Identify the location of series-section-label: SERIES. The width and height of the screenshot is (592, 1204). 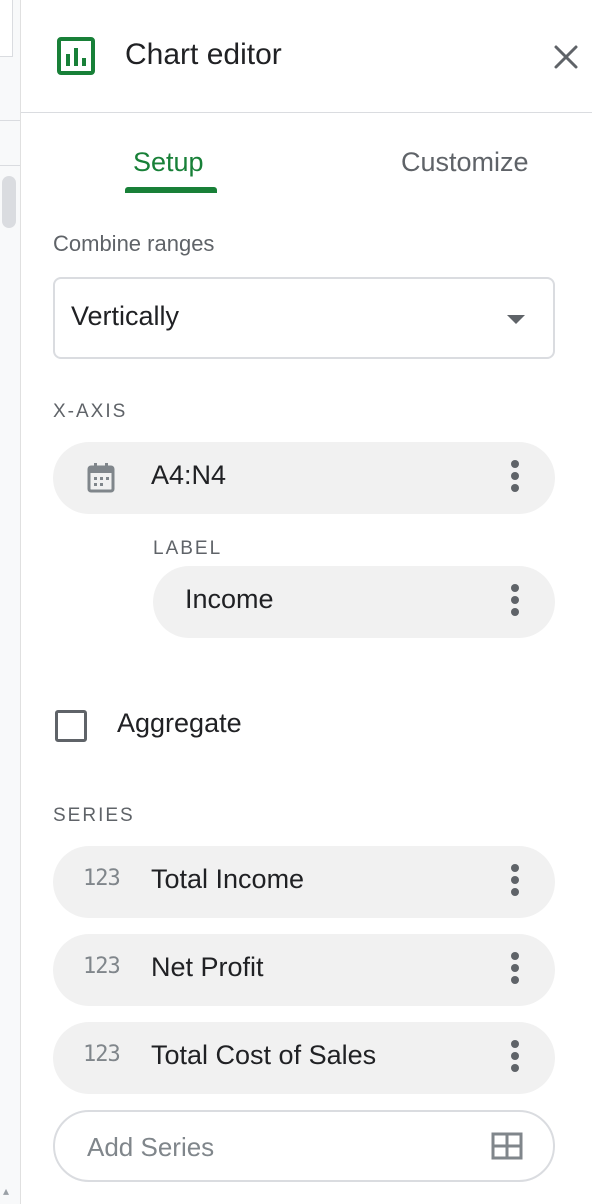
(94, 815).